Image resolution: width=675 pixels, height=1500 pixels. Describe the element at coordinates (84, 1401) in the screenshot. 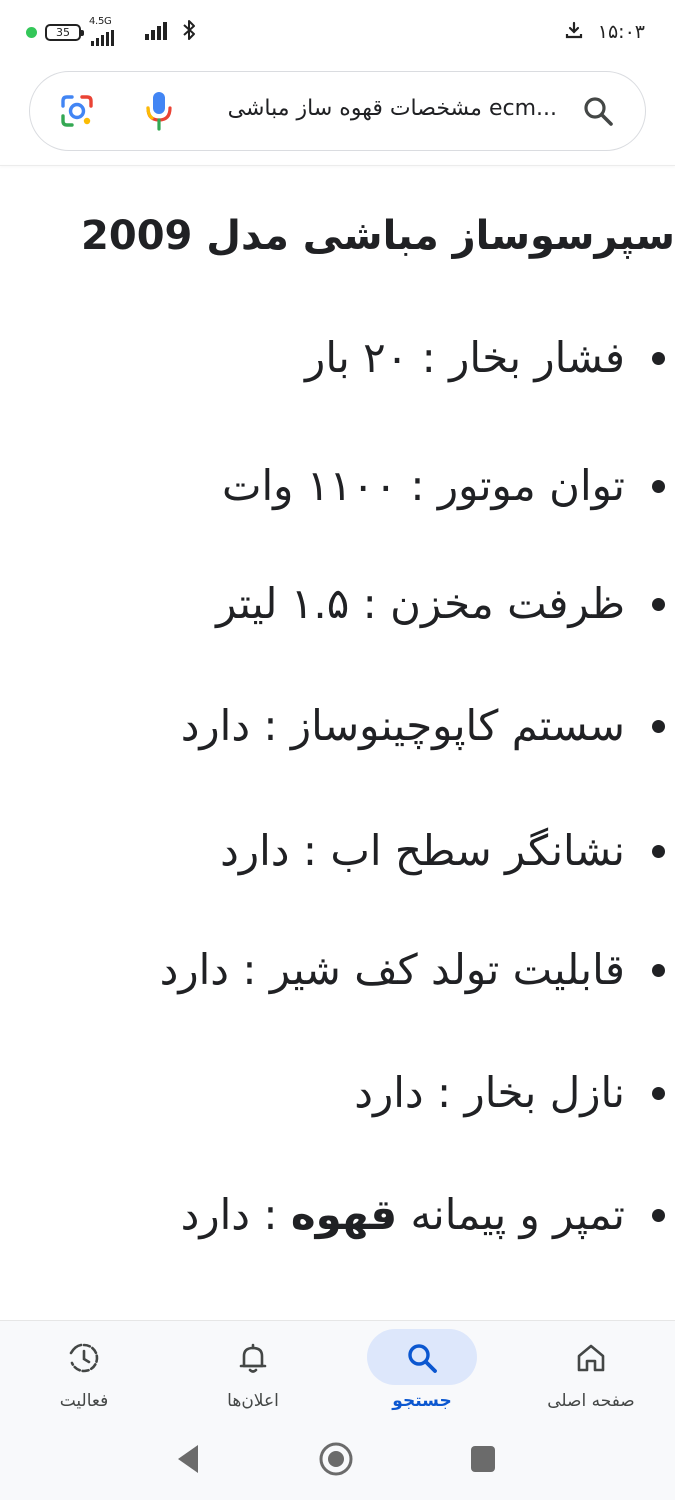

I see `nav-label-activity: فعالیت` at that location.